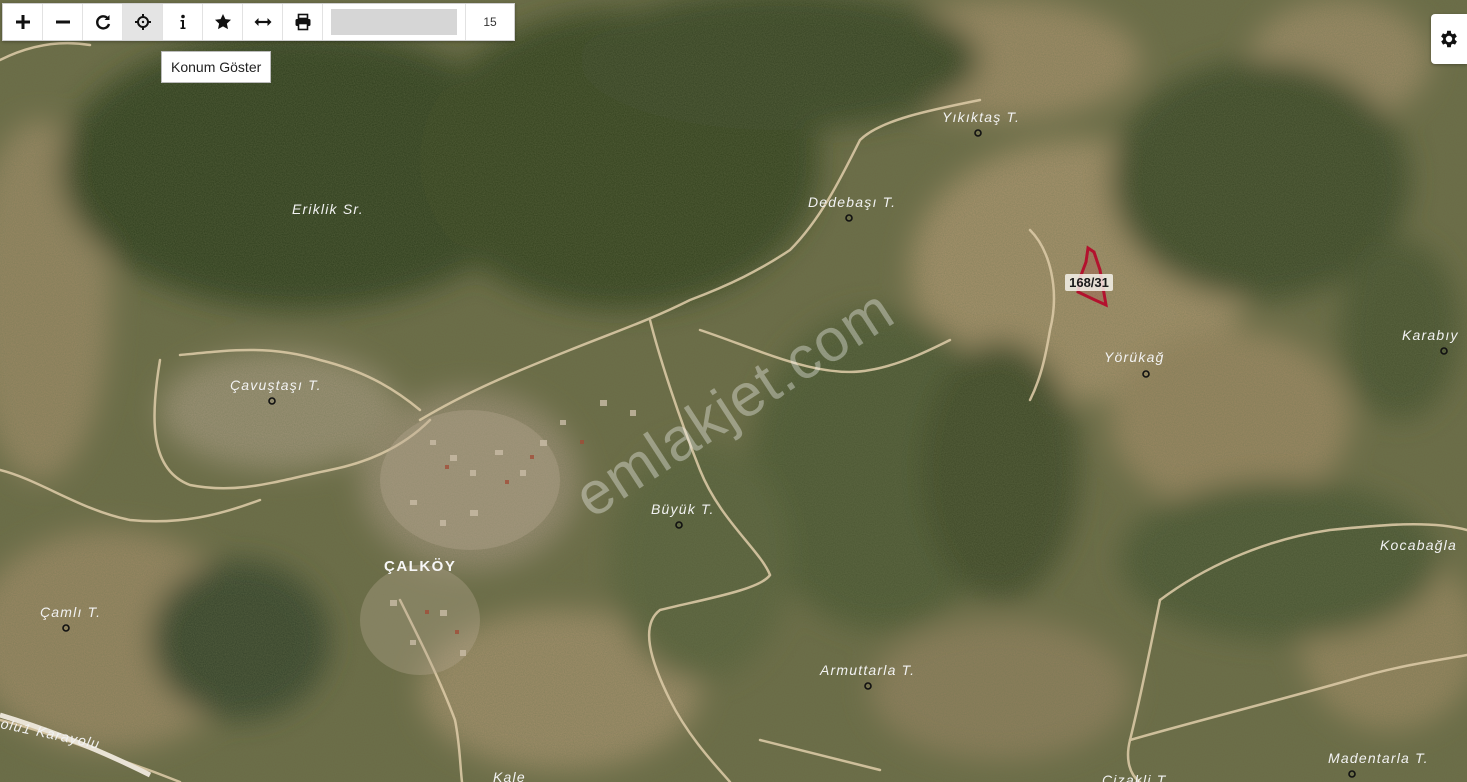  I want to click on label-cizakli: Çizakli T., so click(1136, 777).